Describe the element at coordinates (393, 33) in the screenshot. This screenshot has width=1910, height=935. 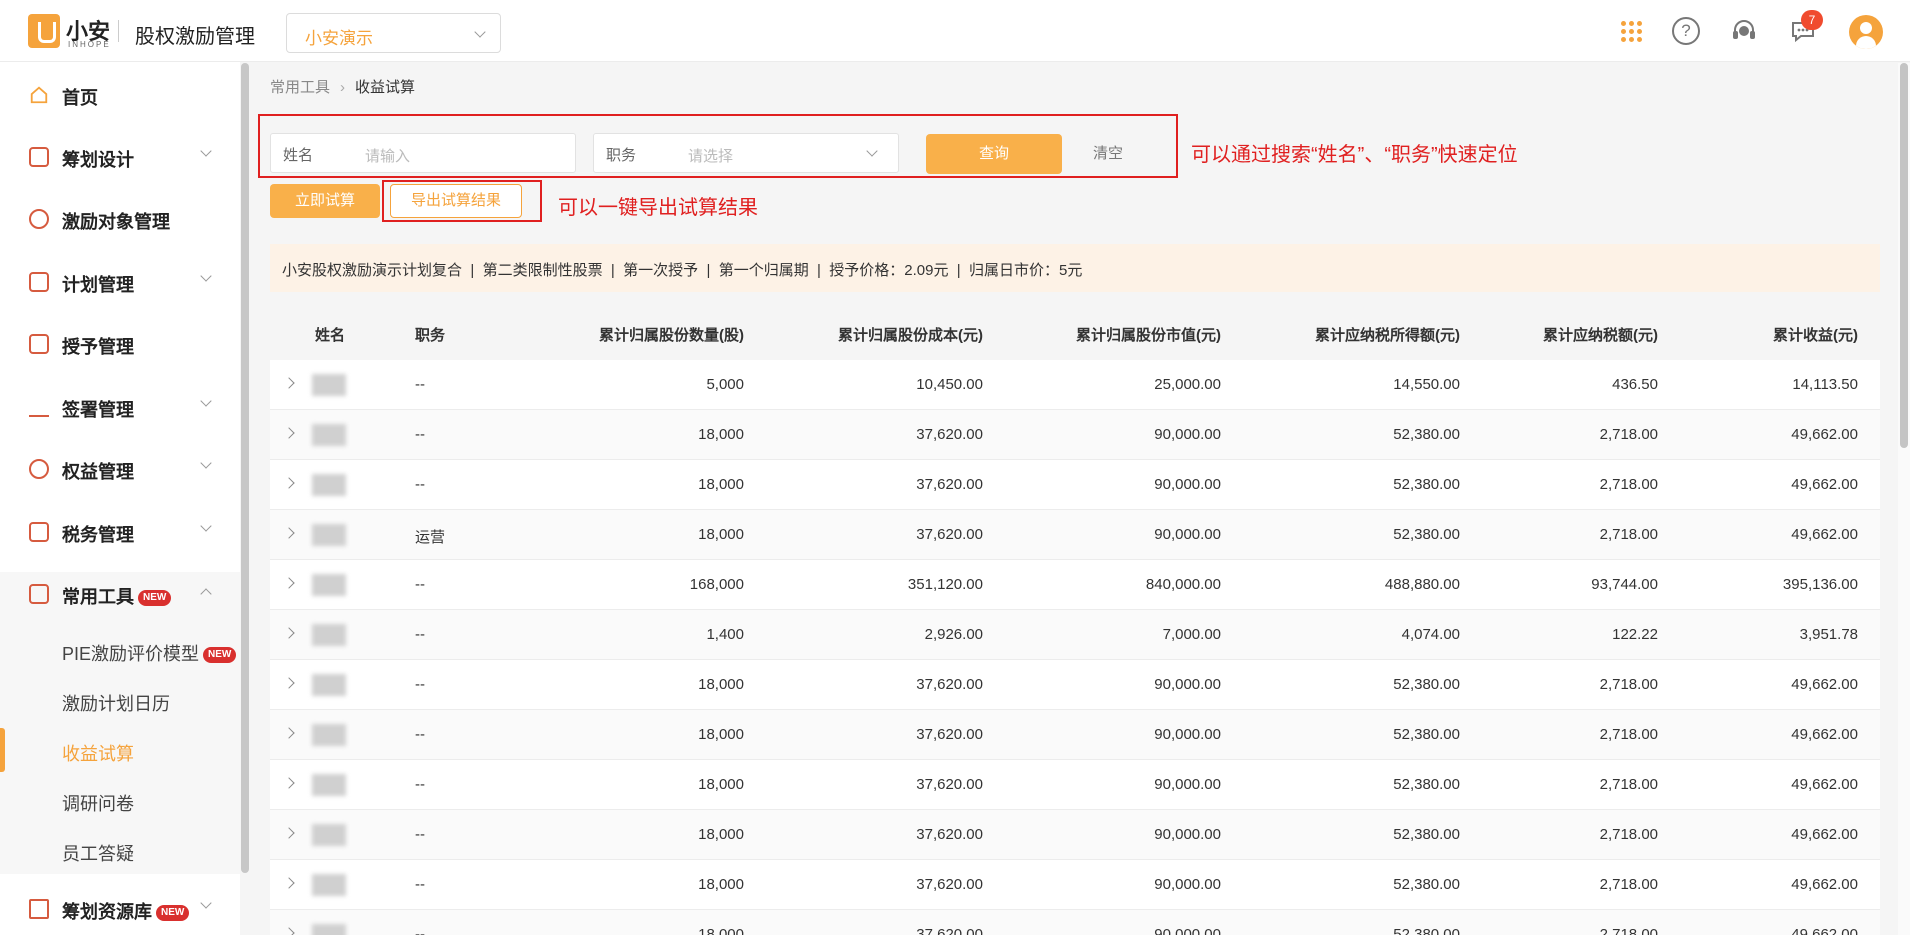
I see `company-select: 小安演示` at that location.